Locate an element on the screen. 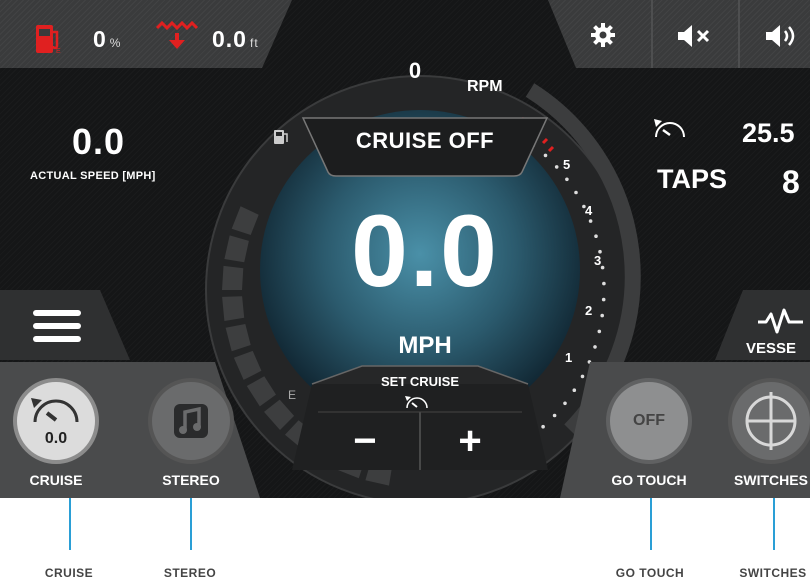  rpm-tick-2: 2 is located at coordinates (589, 310).